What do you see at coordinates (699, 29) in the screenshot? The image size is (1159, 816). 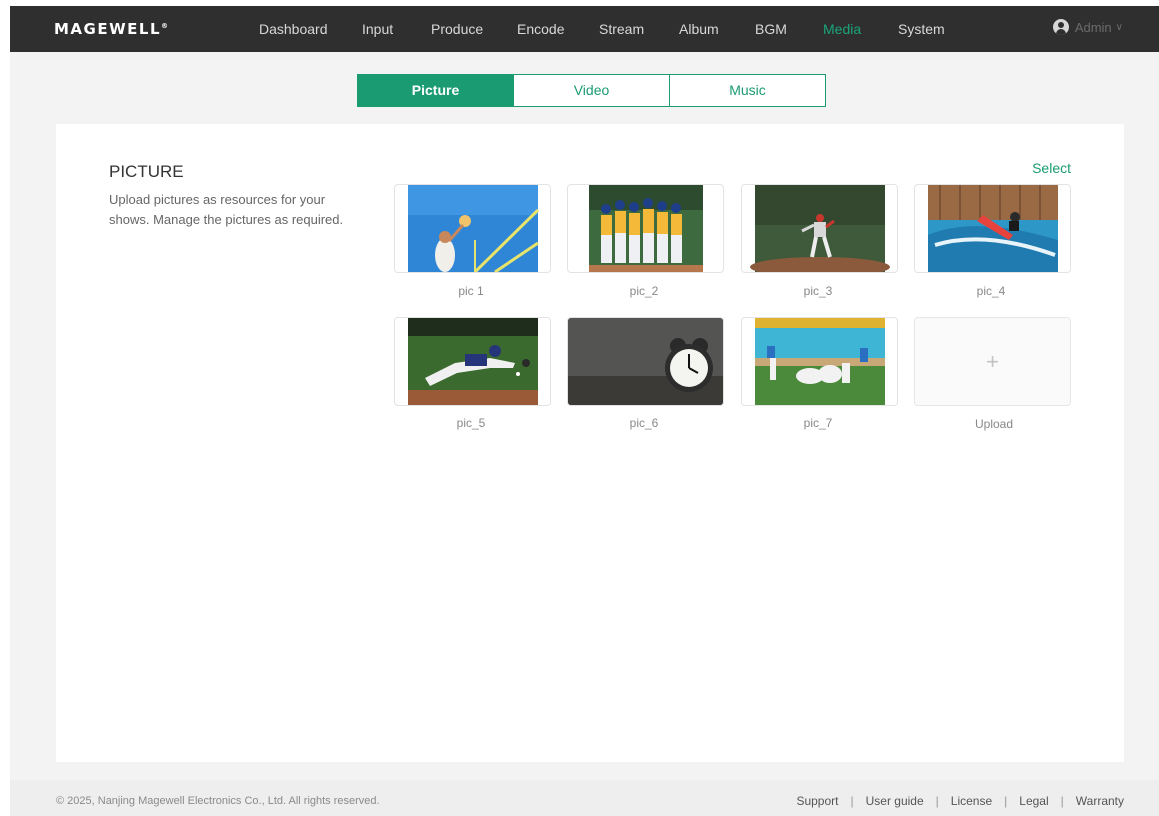 I see `nav-album: Album` at bounding box center [699, 29].